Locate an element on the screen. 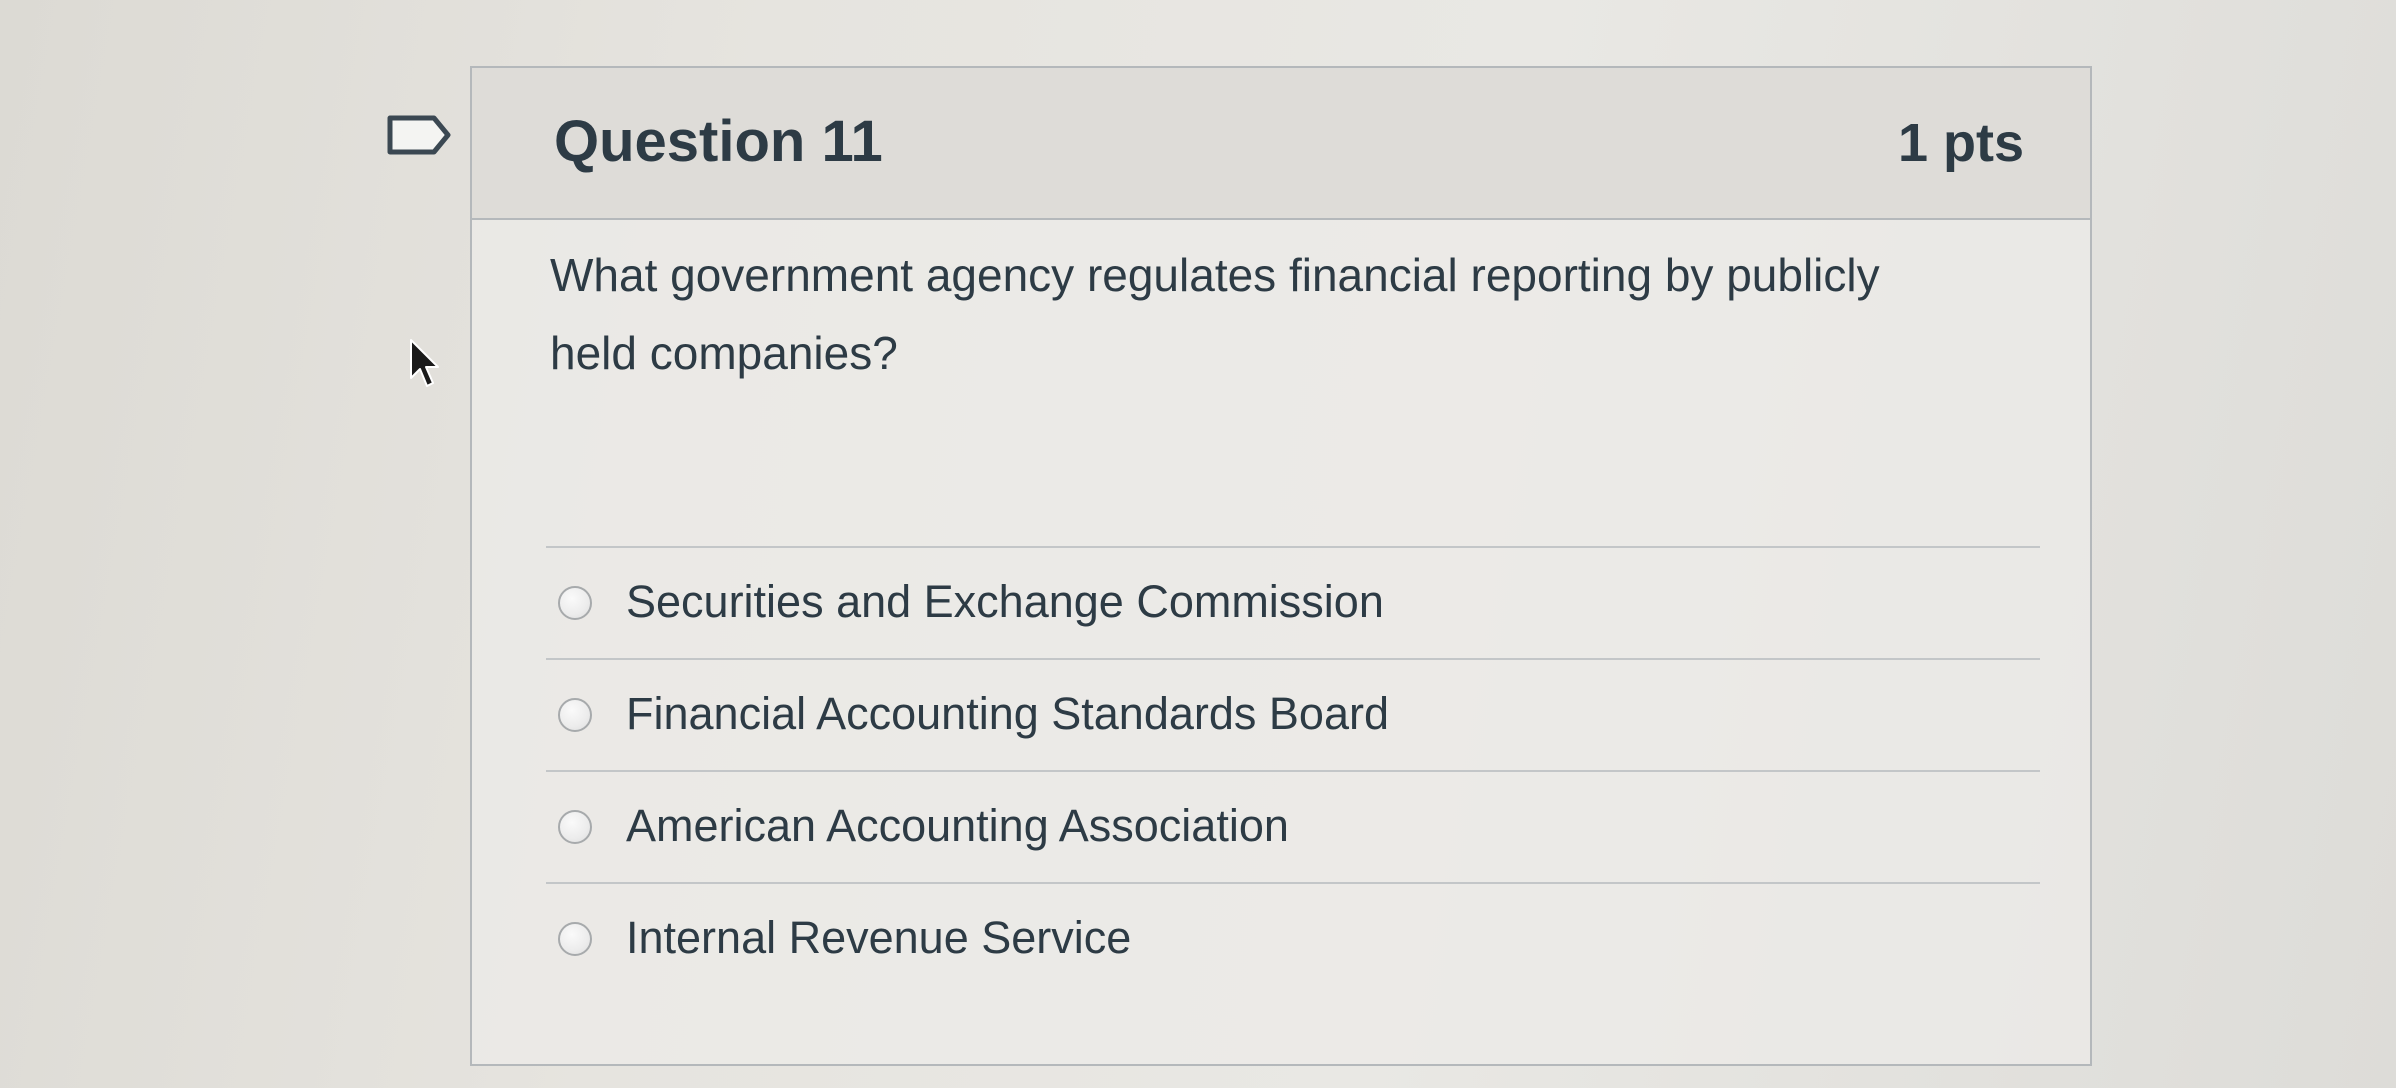 This screenshot has width=2396, height=1088. mouse-cursor-icon is located at coordinates (424, 363).